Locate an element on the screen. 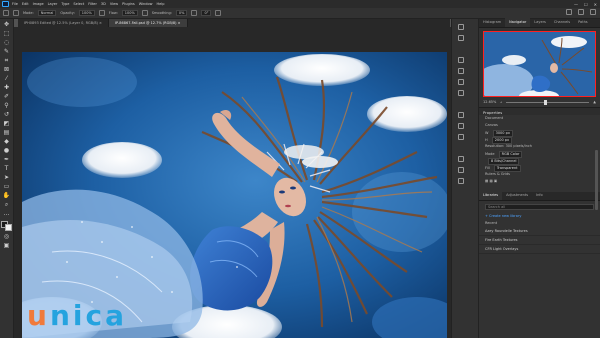  background-color-swatch is located at coordinates (8, 227).